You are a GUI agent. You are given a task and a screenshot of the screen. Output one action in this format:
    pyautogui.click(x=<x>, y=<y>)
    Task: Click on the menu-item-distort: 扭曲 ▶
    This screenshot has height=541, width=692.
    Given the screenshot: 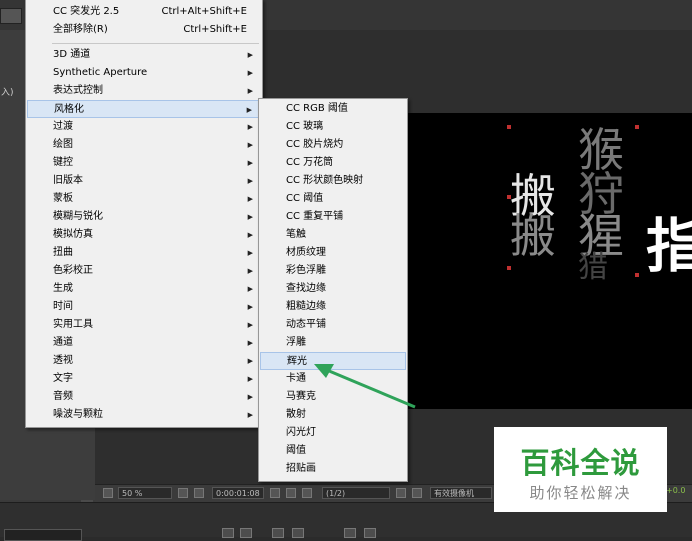 What is the action you would take?
    pyautogui.click(x=144, y=253)
    